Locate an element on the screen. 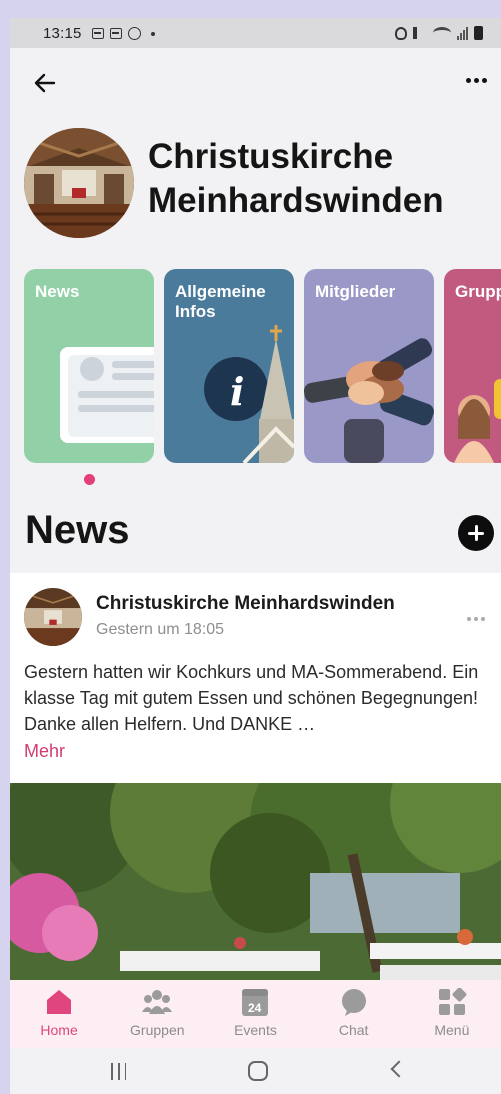  home-icon is located at coordinates (59, 1002).